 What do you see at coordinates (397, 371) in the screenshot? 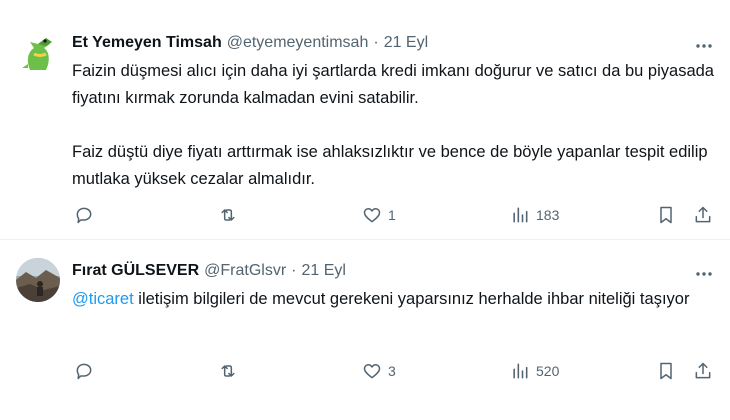
I see `action-bar: 3 520` at bounding box center [397, 371].